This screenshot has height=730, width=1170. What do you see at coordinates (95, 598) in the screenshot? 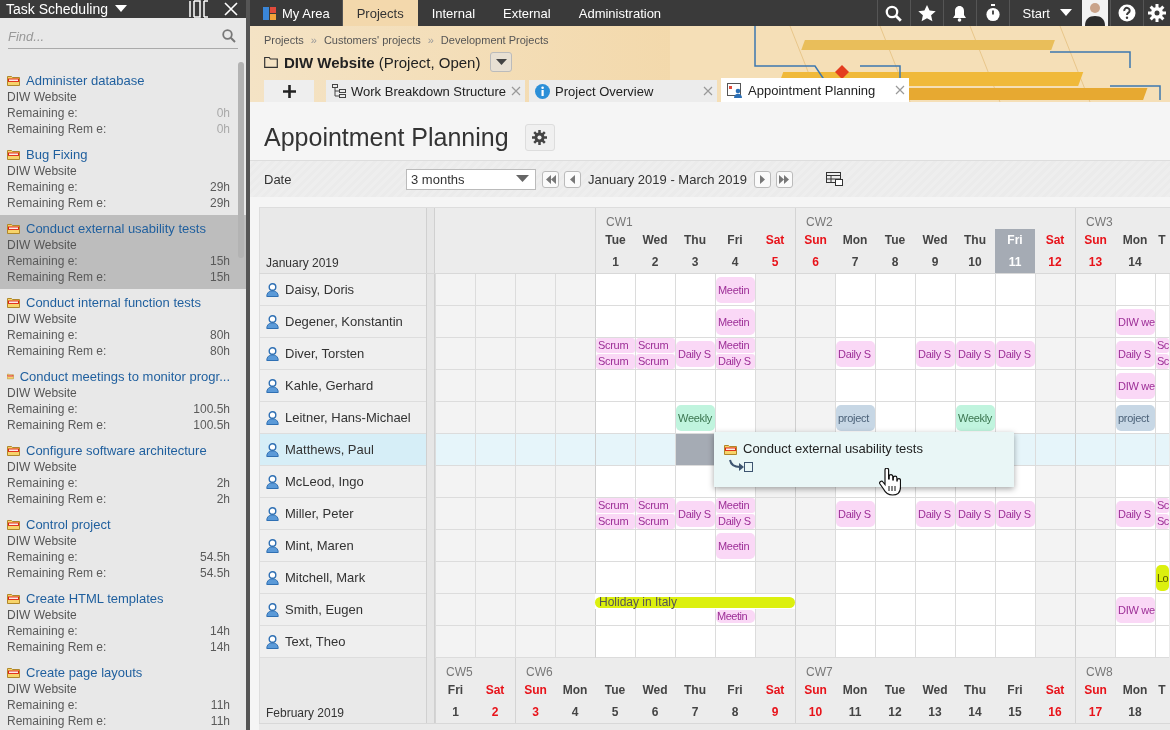
I see `task-title: Create HTML templates` at bounding box center [95, 598].